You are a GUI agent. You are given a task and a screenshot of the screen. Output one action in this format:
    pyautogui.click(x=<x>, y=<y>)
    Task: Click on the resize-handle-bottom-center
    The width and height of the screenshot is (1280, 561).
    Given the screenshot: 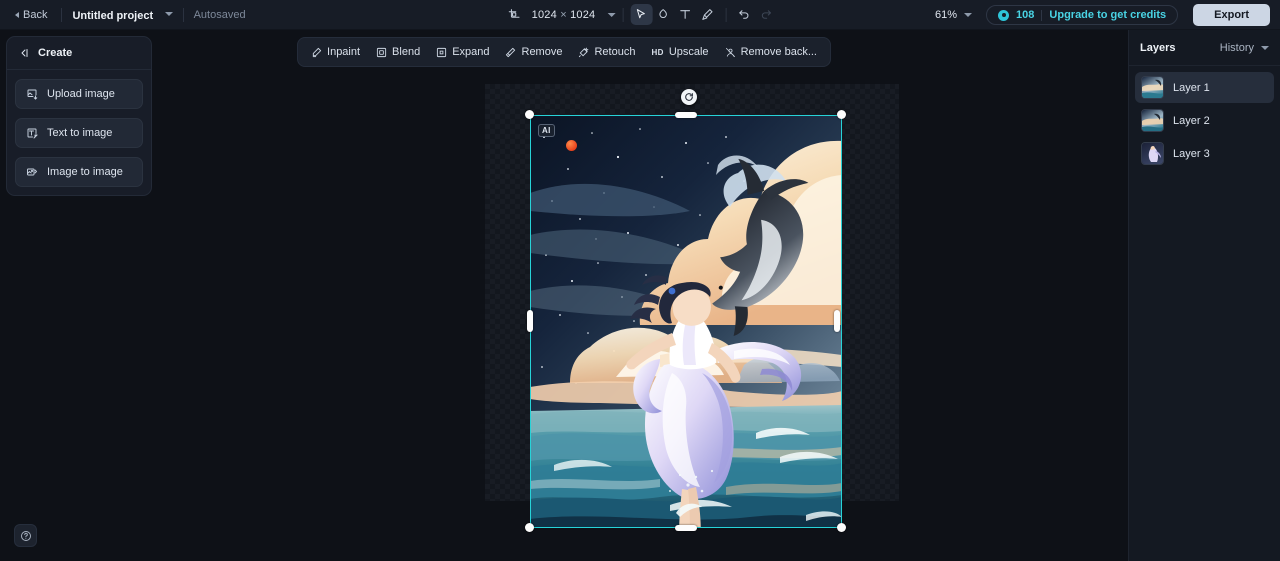 What is the action you would take?
    pyautogui.click(x=686, y=528)
    